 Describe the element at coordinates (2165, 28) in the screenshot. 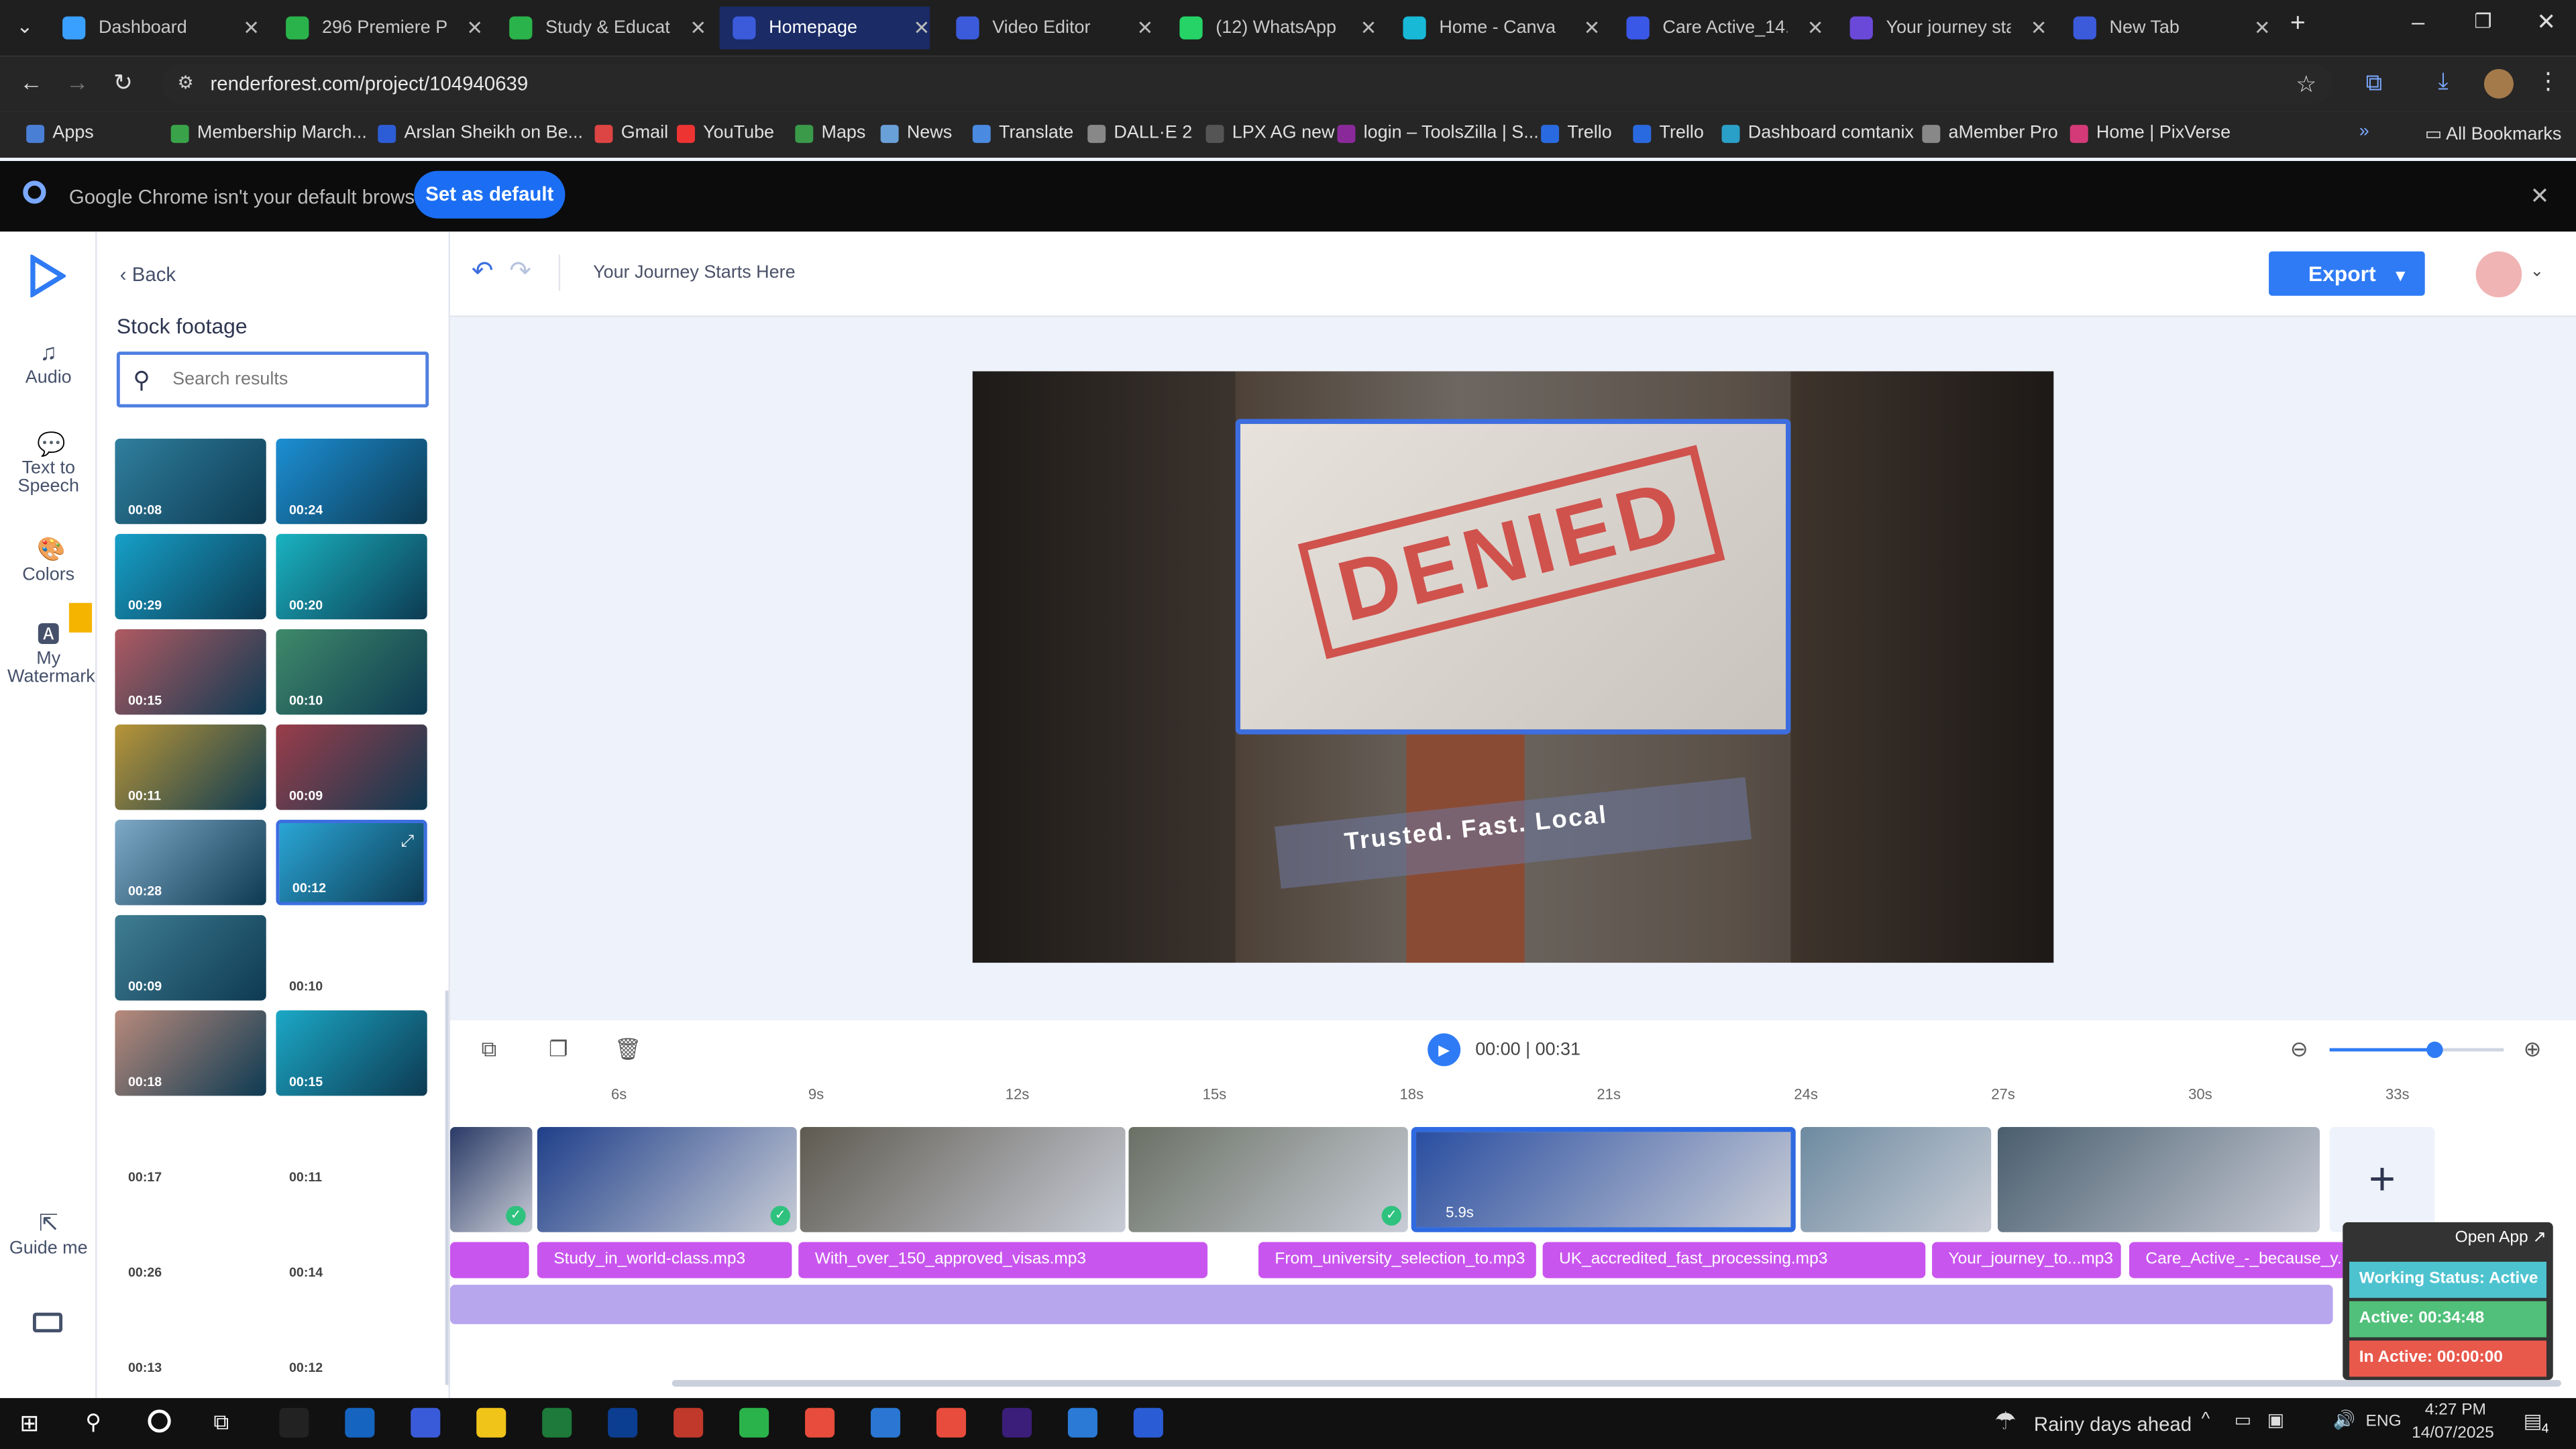

I see `browser-tab: New Tab ✕` at that location.